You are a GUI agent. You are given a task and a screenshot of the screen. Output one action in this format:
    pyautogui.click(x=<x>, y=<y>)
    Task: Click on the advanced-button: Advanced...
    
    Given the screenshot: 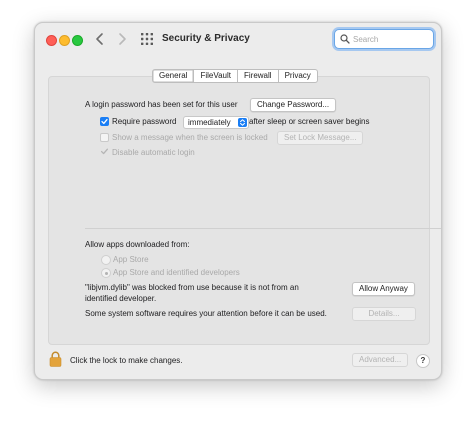 What is the action you would take?
    pyautogui.click(x=380, y=360)
    